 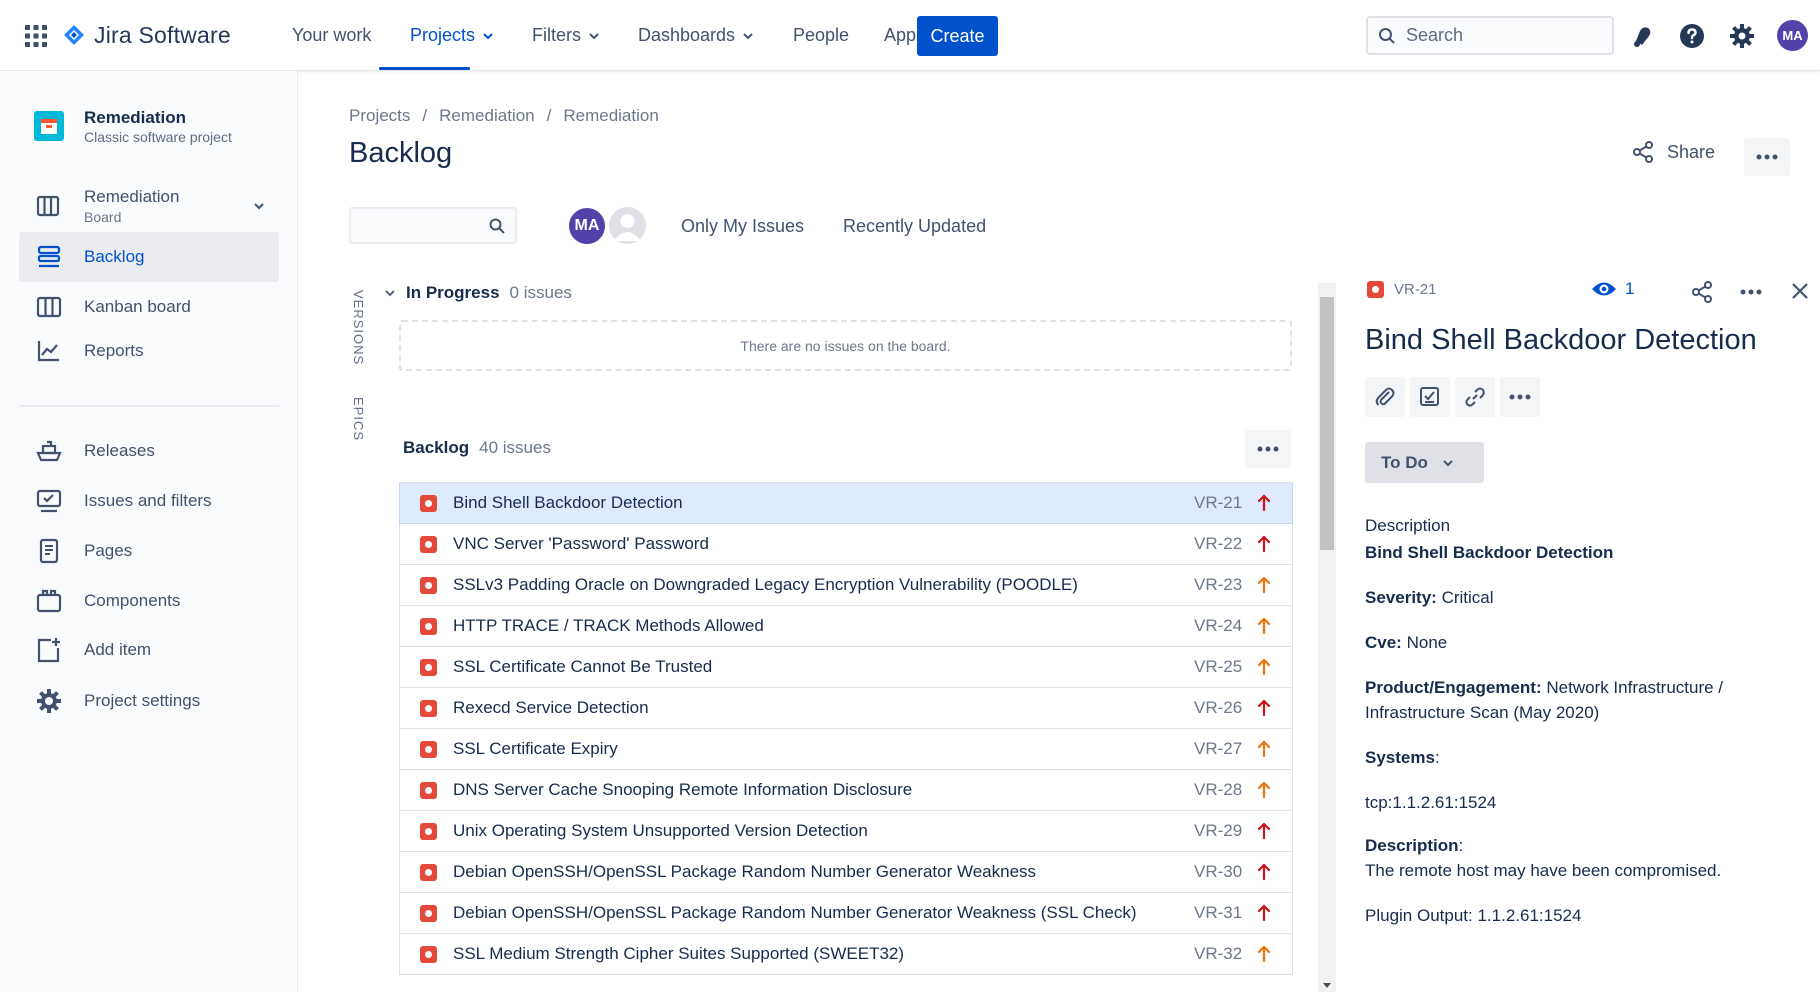 I want to click on issue-key: VR-27, so click(x=1218, y=749).